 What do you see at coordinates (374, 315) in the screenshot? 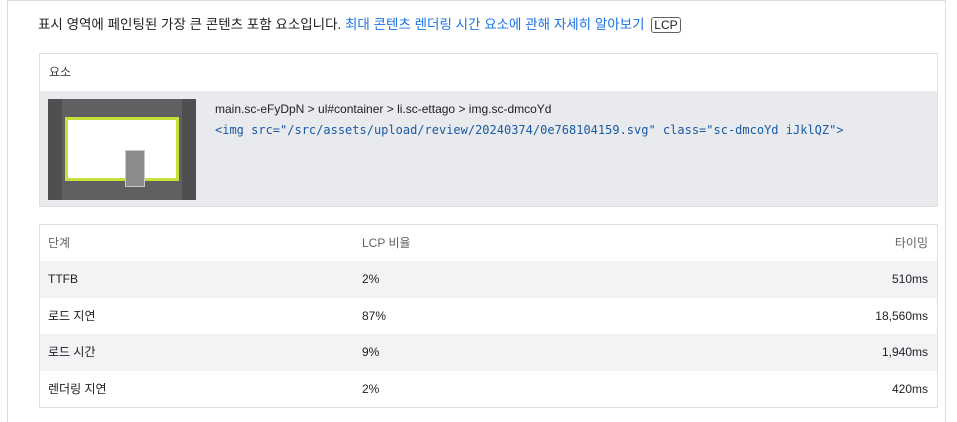
I see `row-ratio: 87%` at bounding box center [374, 315].